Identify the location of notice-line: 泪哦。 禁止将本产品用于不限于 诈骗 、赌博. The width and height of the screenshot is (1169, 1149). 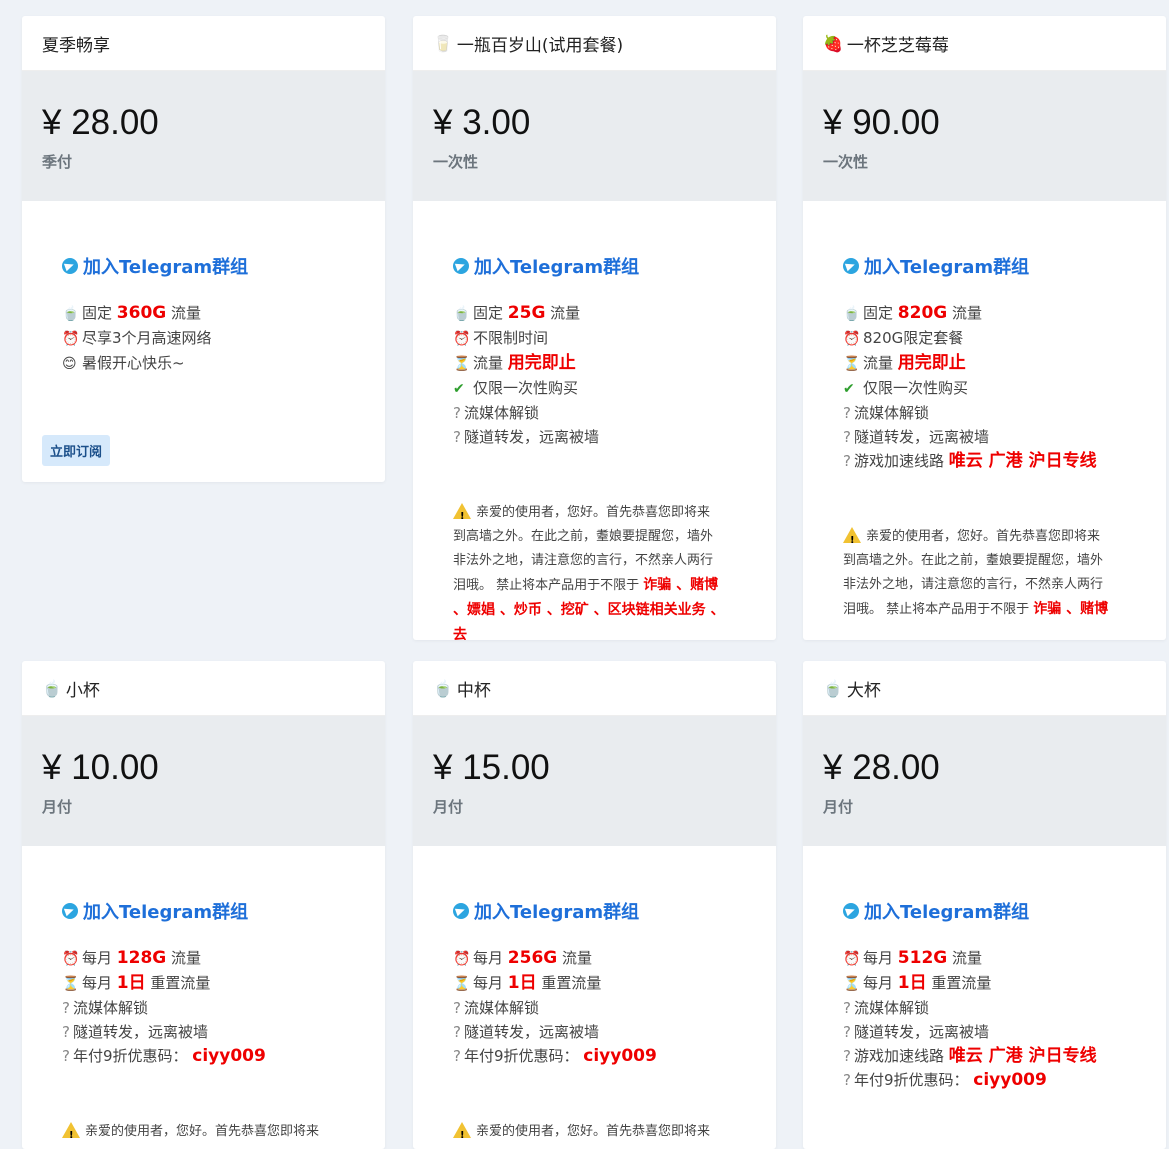
(594, 585).